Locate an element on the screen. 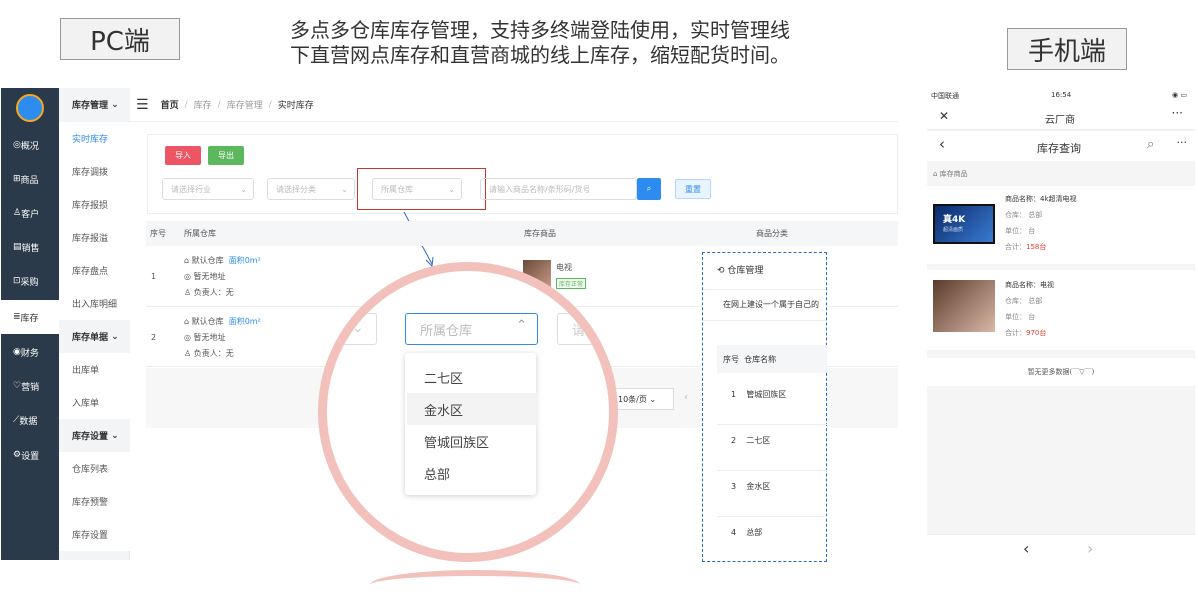 The image size is (1198, 600). pc-label: PC端 is located at coordinates (120, 39).